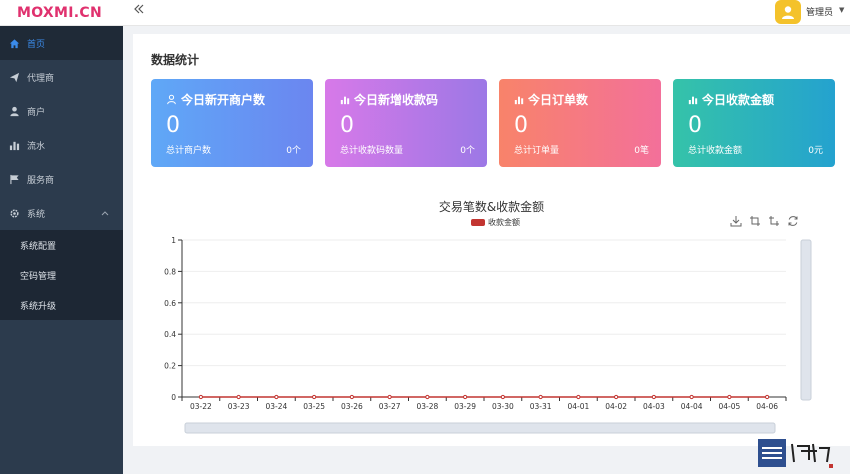 This screenshot has width=850, height=474. I want to click on x-tick-label: 04-03, so click(654, 406).